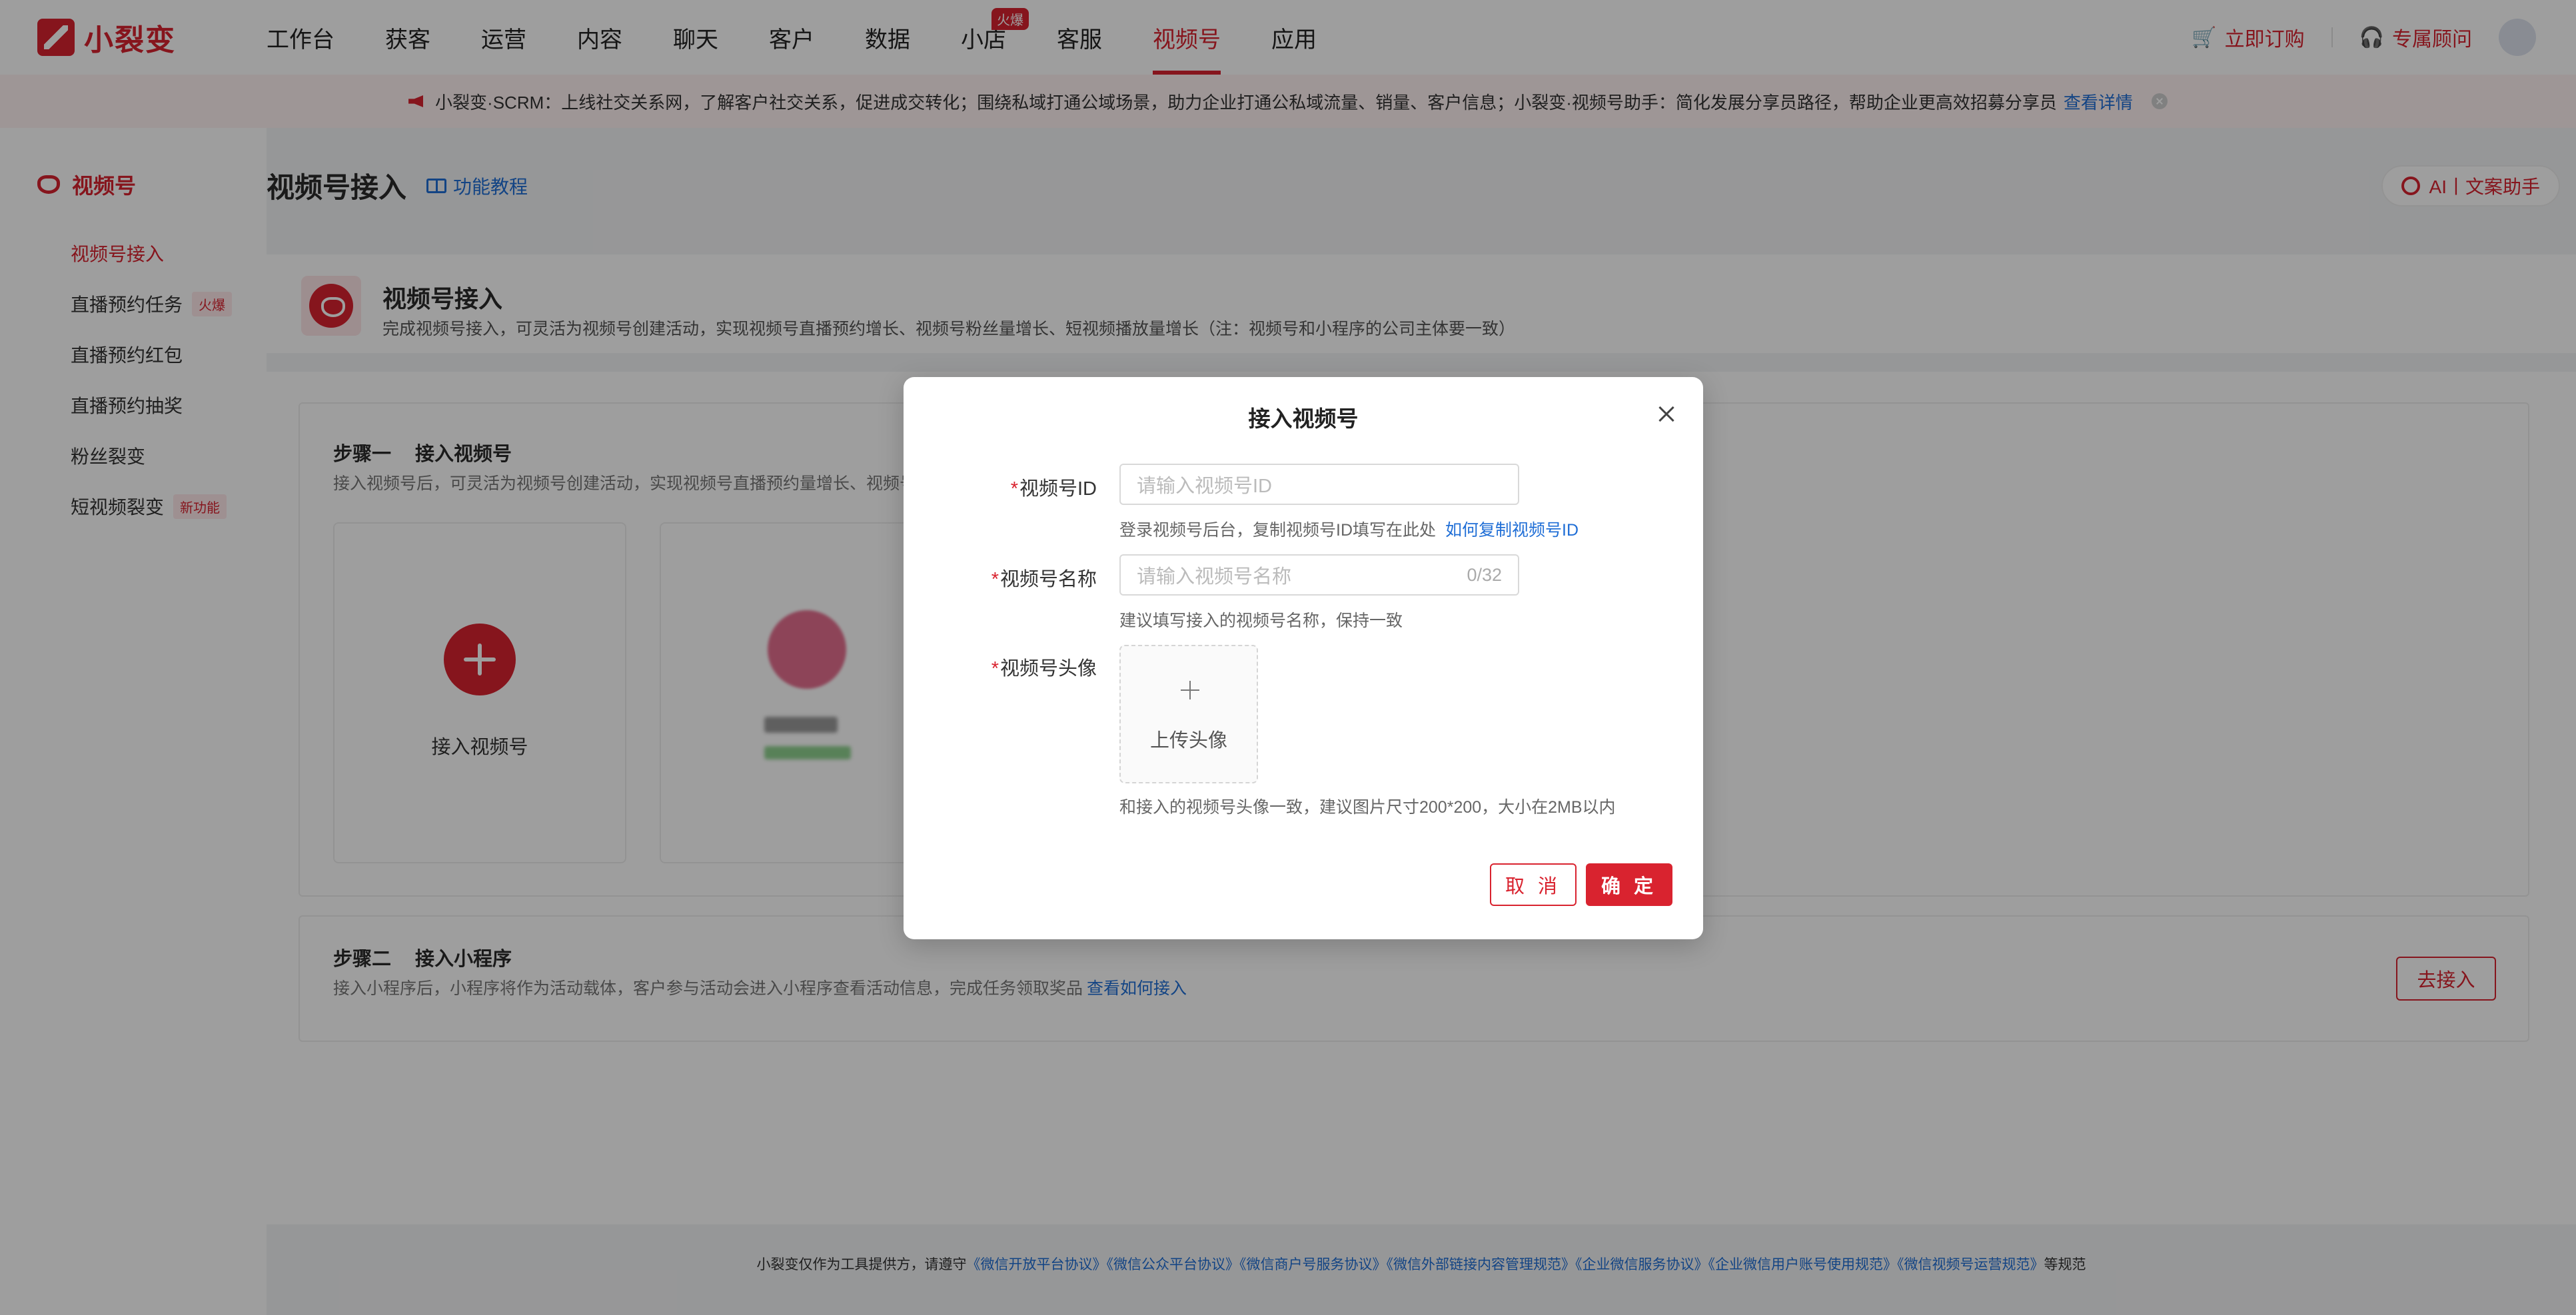 The width and height of the screenshot is (2576, 1315). I want to click on upload-label: 上传头像, so click(1188, 740).